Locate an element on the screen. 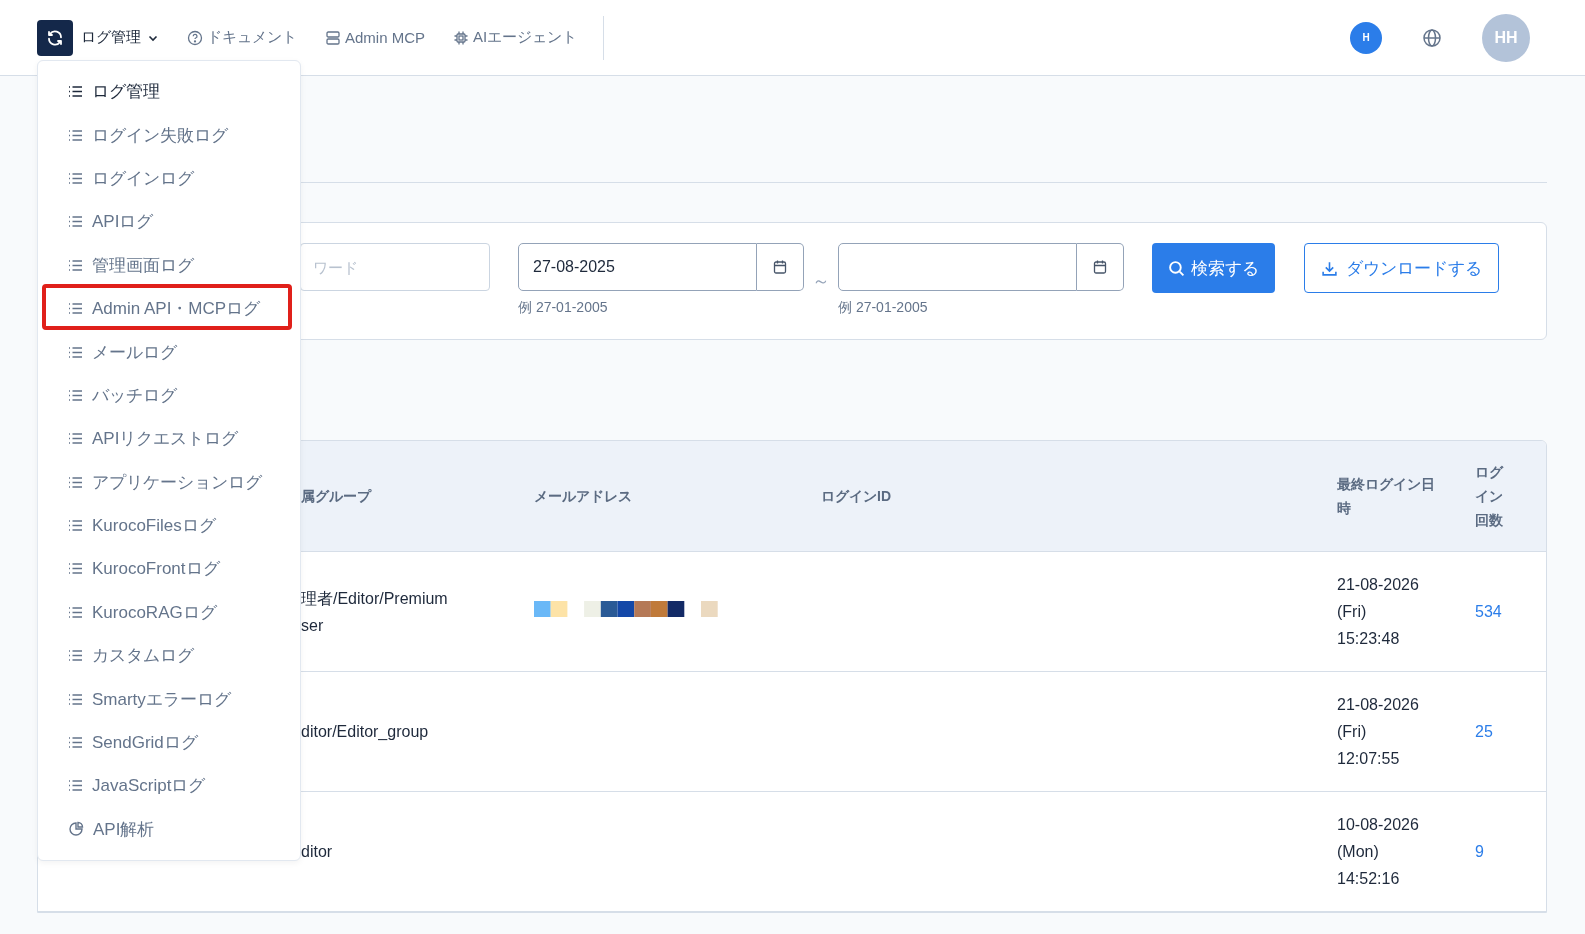  refresh-icon is located at coordinates (55, 37).